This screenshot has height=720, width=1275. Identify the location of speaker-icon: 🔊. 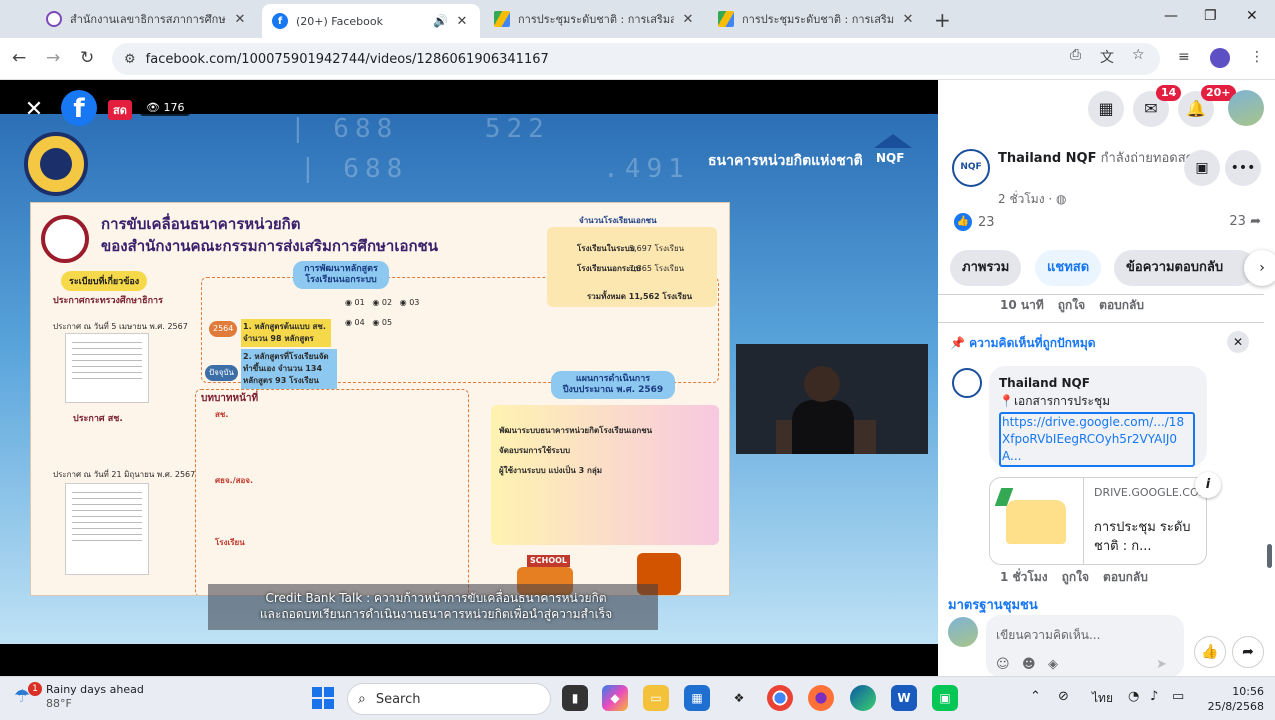
(440, 21).